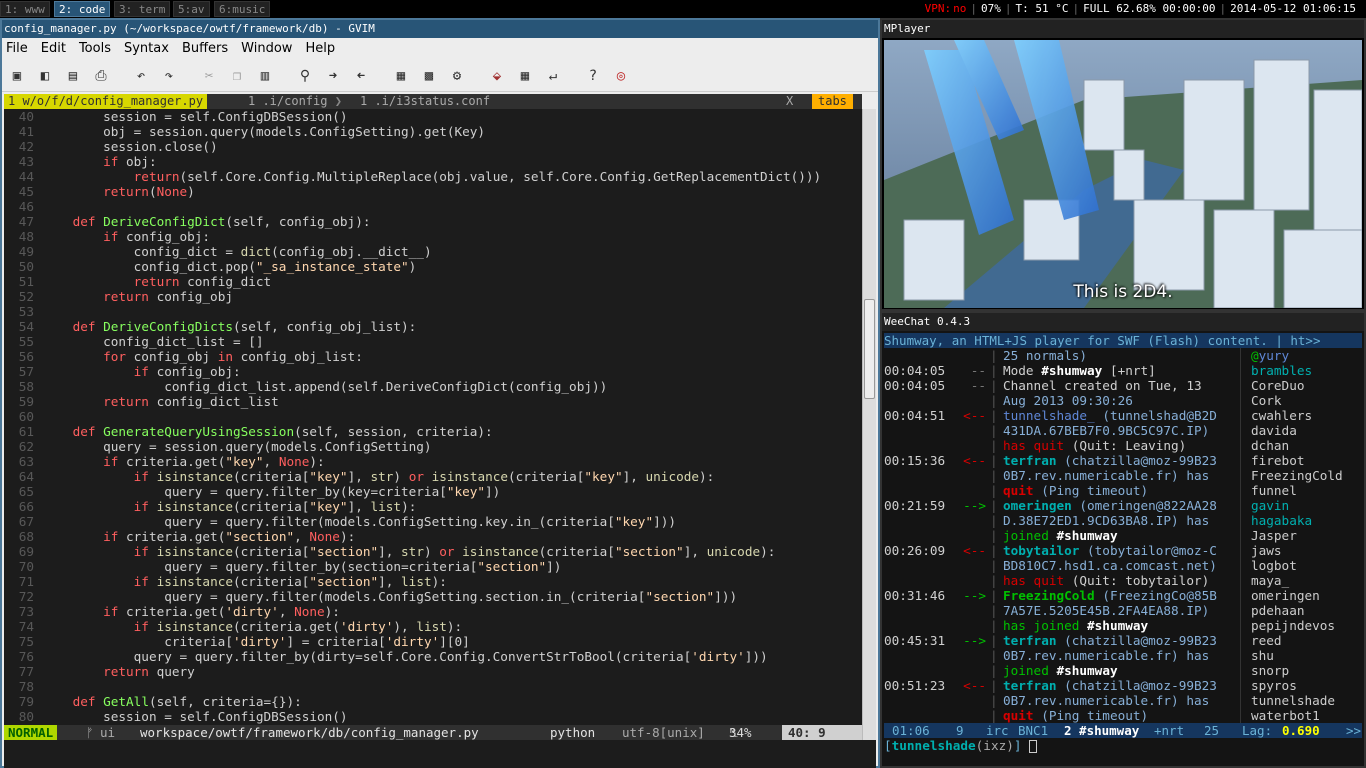 The width and height of the screenshot is (1366, 768). What do you see at coordinates (433, 716) in the screenshot?
I see `code-line: 80 session = self.ConfigDBSession()` at bounding box center [433, 716].